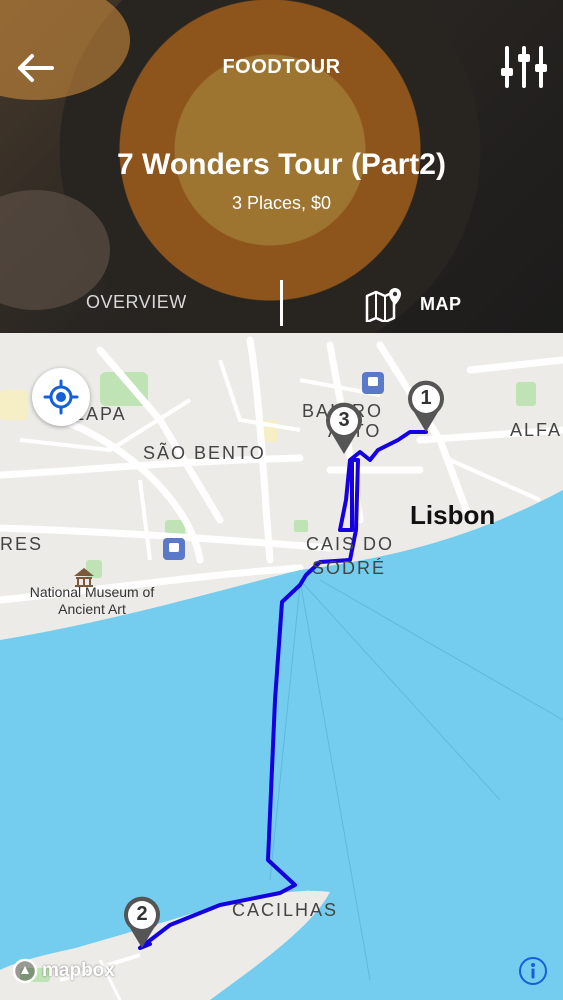  Describe the element at coordinates (441, 303) in the screenshot. I see `tab-map-label: MAP` at that location.